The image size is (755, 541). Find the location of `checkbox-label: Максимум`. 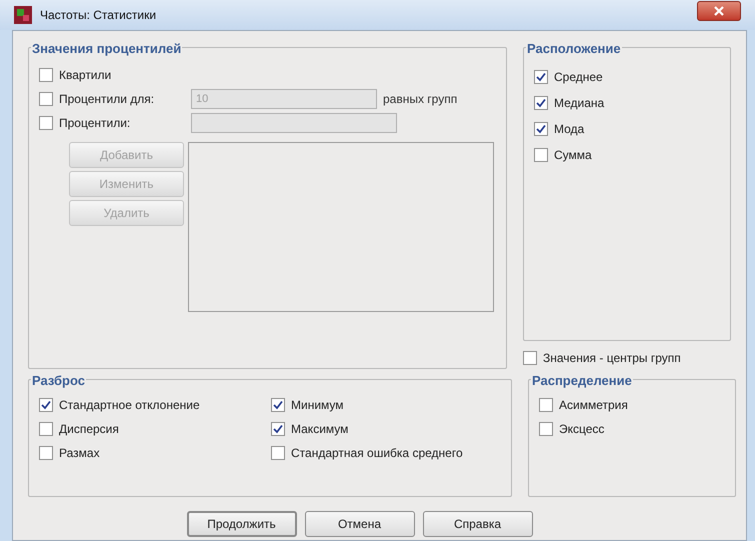

checkbox-label: Максимум is located at coordinates (319, 429).